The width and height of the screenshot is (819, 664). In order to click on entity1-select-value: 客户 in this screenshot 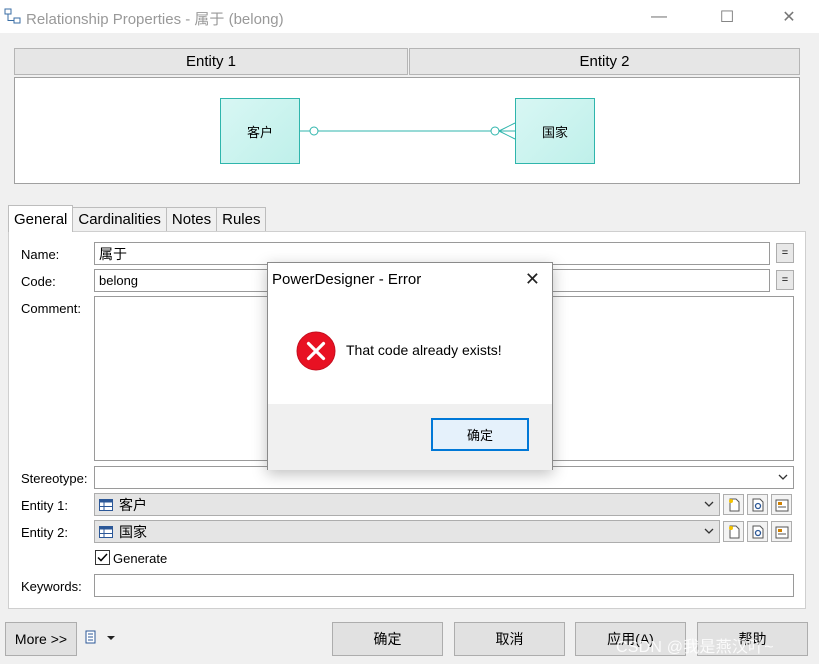, I will do `click(133, 504)`.